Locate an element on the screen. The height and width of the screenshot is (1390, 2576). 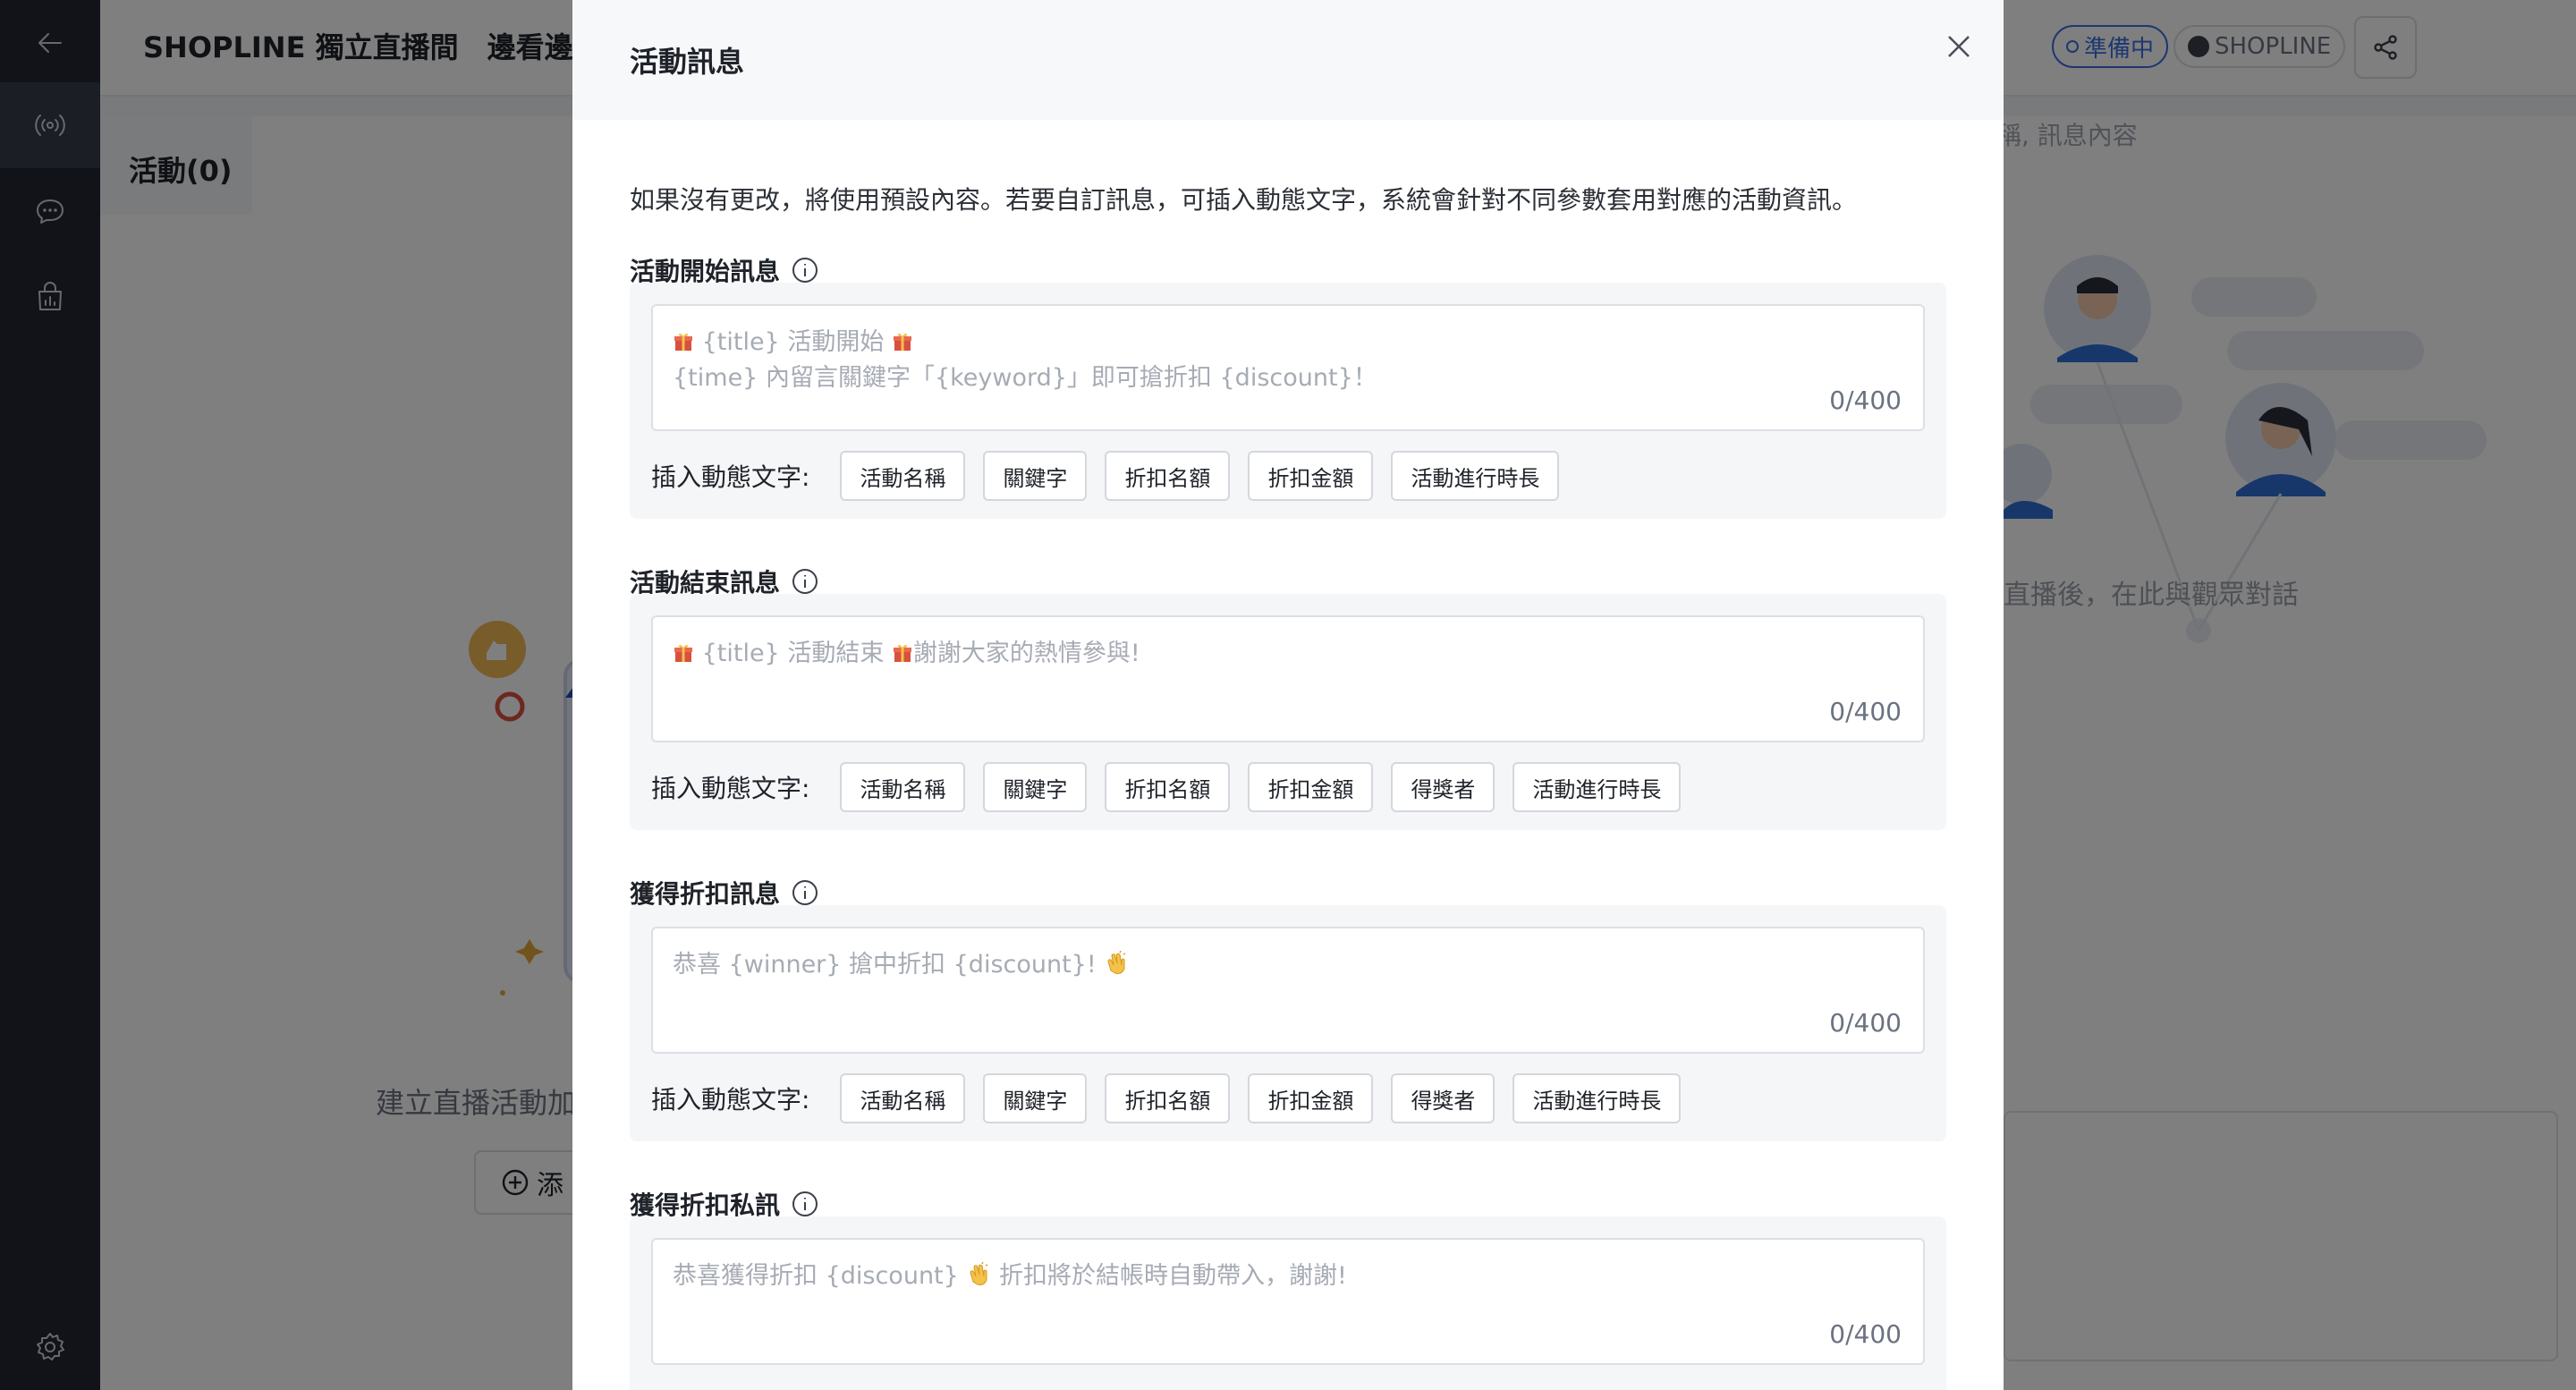
placeholder-text: 恭喜 {winner} 搶中折扣 {discount}! is located at coordinates (885, 965).